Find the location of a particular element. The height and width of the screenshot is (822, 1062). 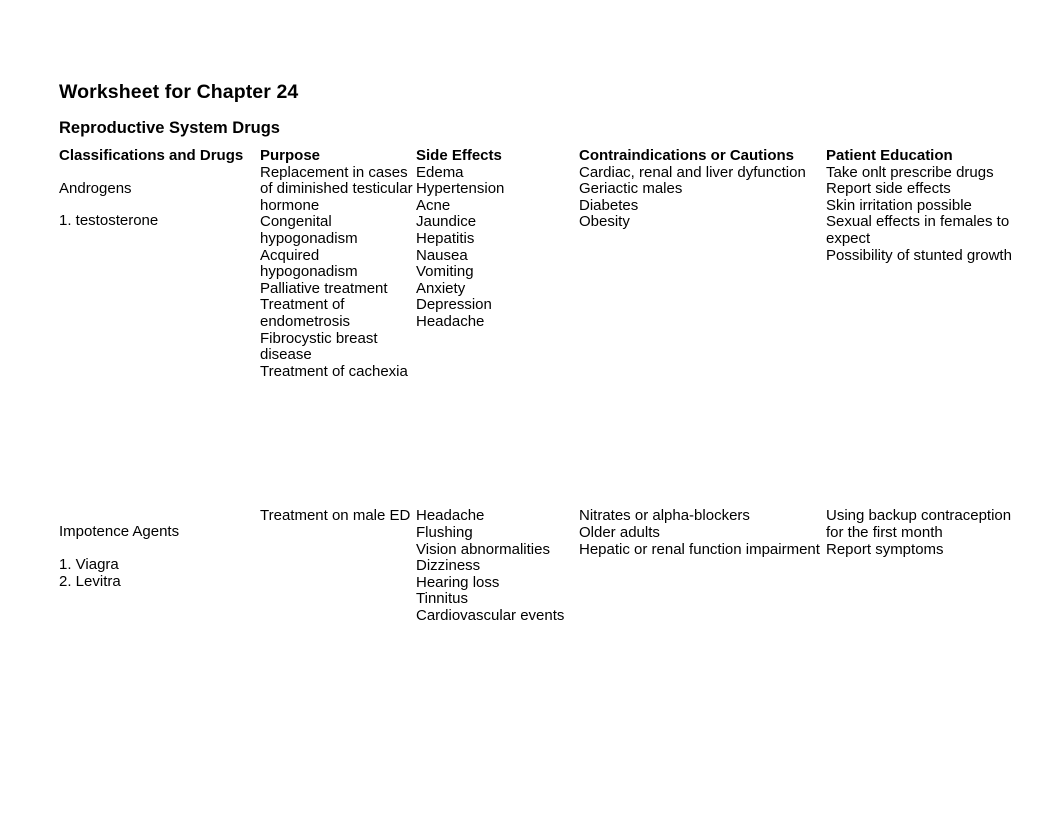

row-spacer is located at coordinates (541, 444).